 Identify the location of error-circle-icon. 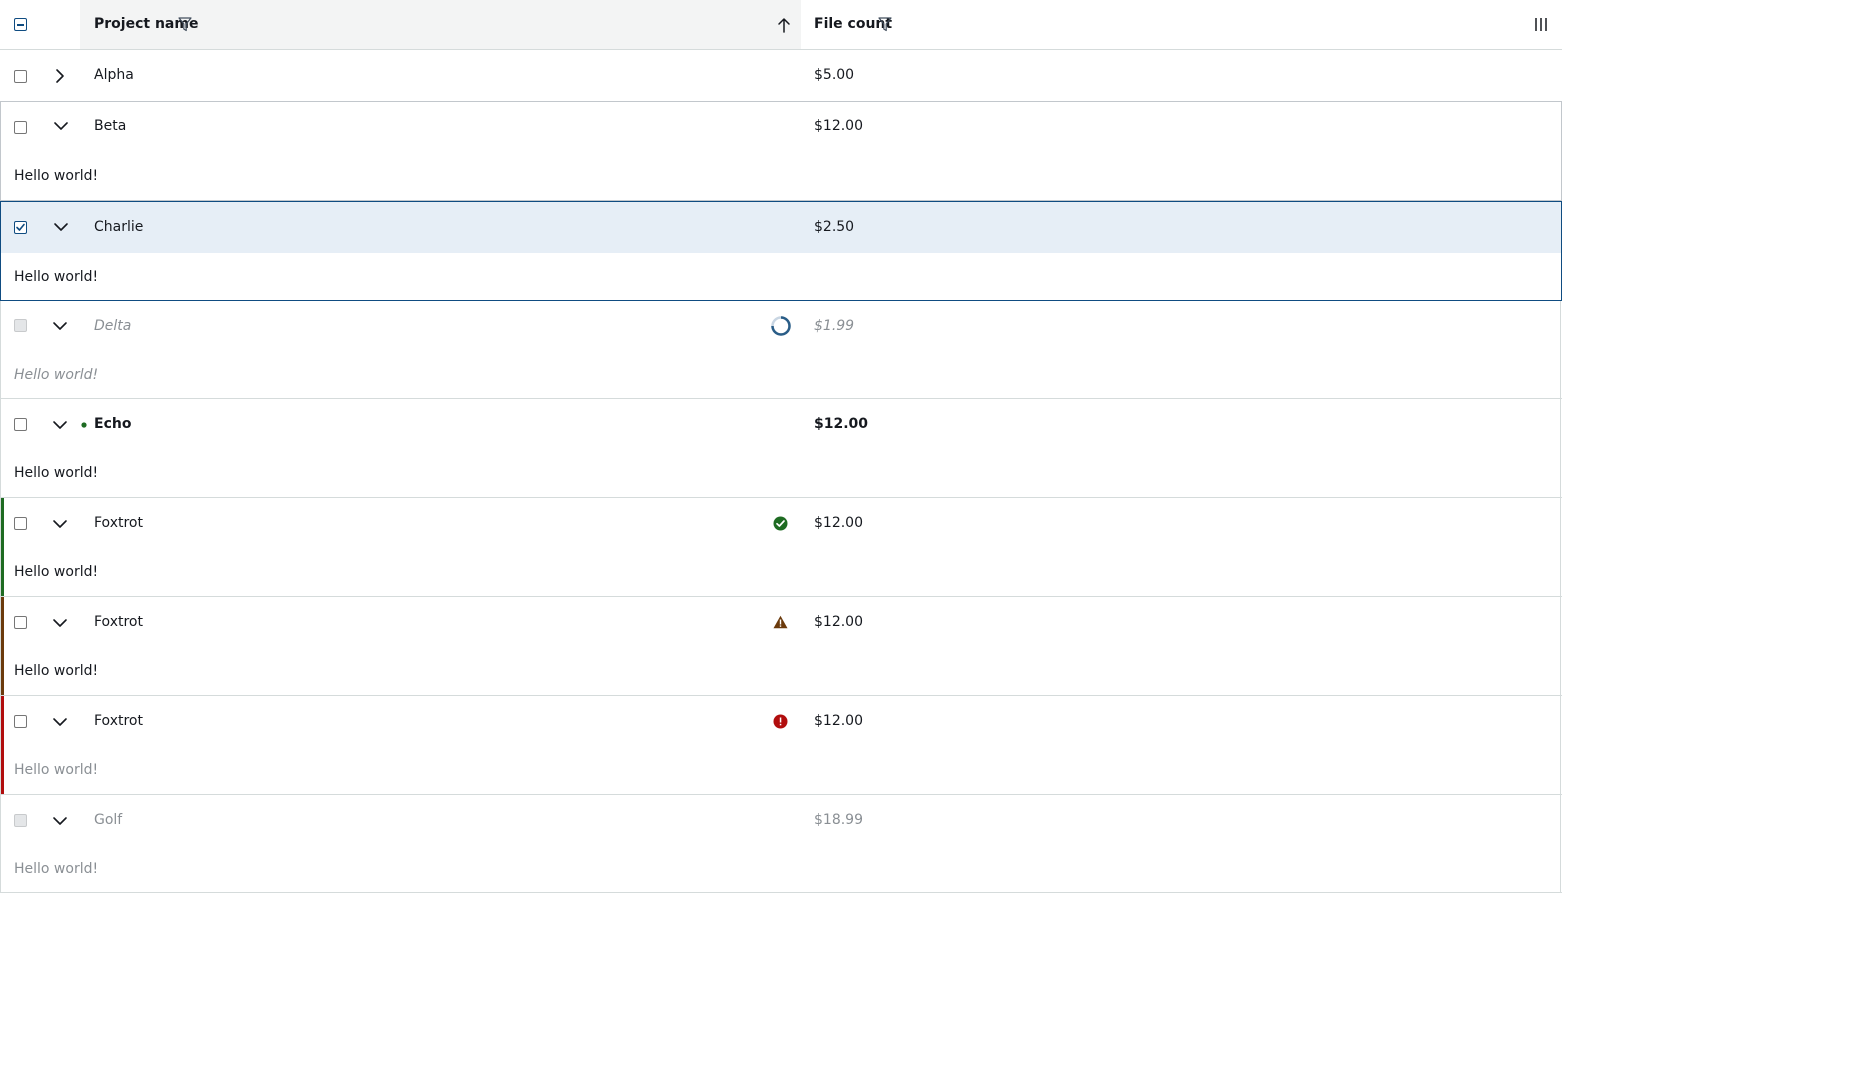
(780, 721).